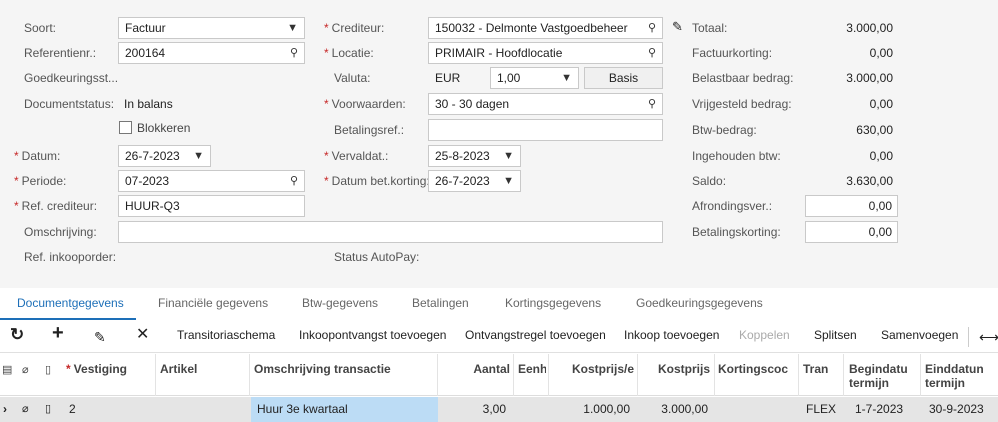  I want to click on vervaldat-field: 25-8-2023 ▼, so click(474, 156).